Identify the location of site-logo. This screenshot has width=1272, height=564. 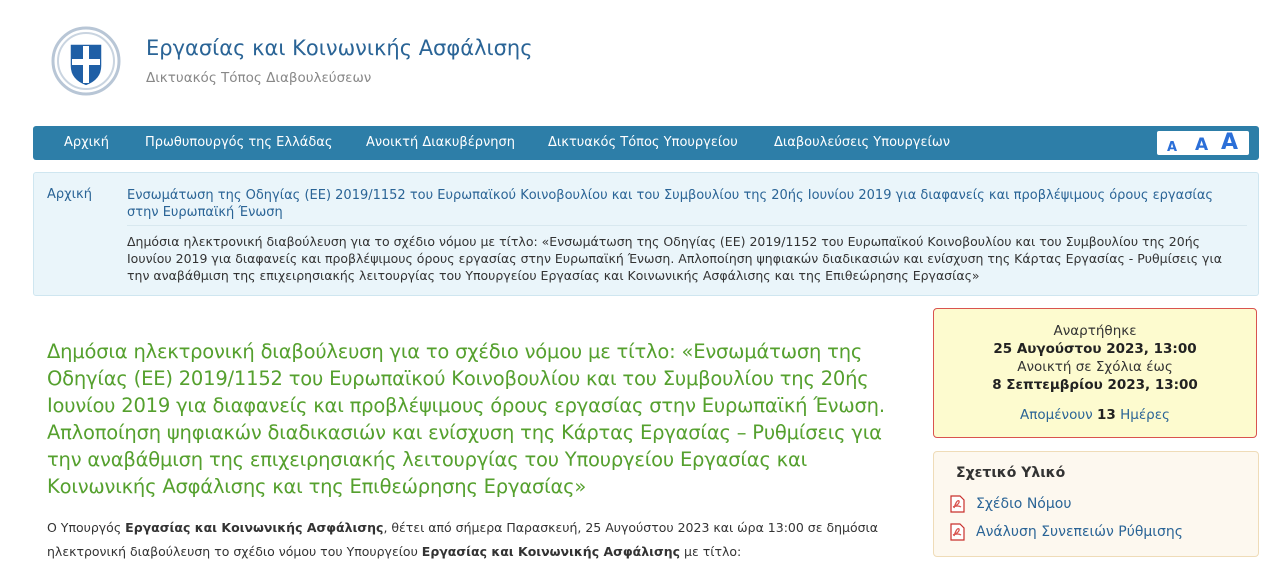
(86, 61).